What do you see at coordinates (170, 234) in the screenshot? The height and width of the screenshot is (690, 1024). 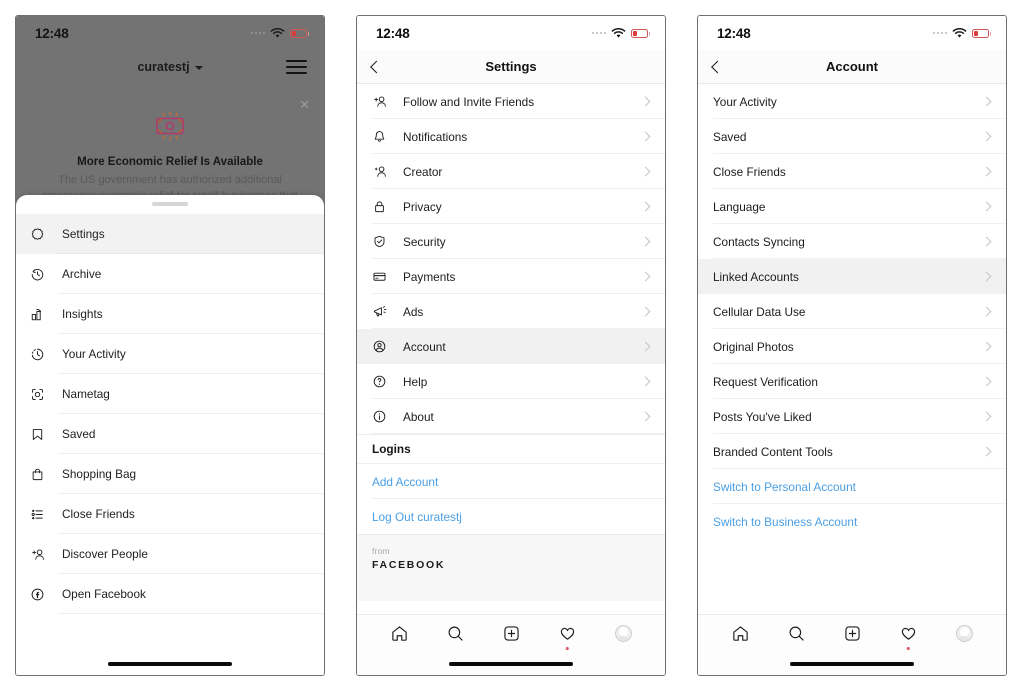 I see `menu-item-settings: Settings` at bounding box center [170, 234].